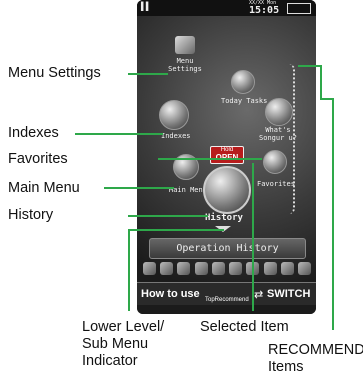 This screenshot has width=363, height=380. What do you see at coordinates (170, 294) in the screenshot?
I see `softkey-how-to-use: How to use` at bounding box center [170, 294].